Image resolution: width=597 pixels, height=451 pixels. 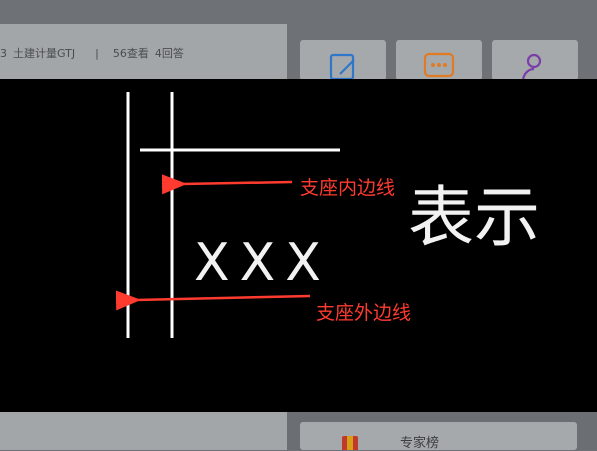 What do you see at coordinates (347, 188) in the screenshot?
I see `inner-edge-label: 支座内边线` at bounding box center [347, 188].